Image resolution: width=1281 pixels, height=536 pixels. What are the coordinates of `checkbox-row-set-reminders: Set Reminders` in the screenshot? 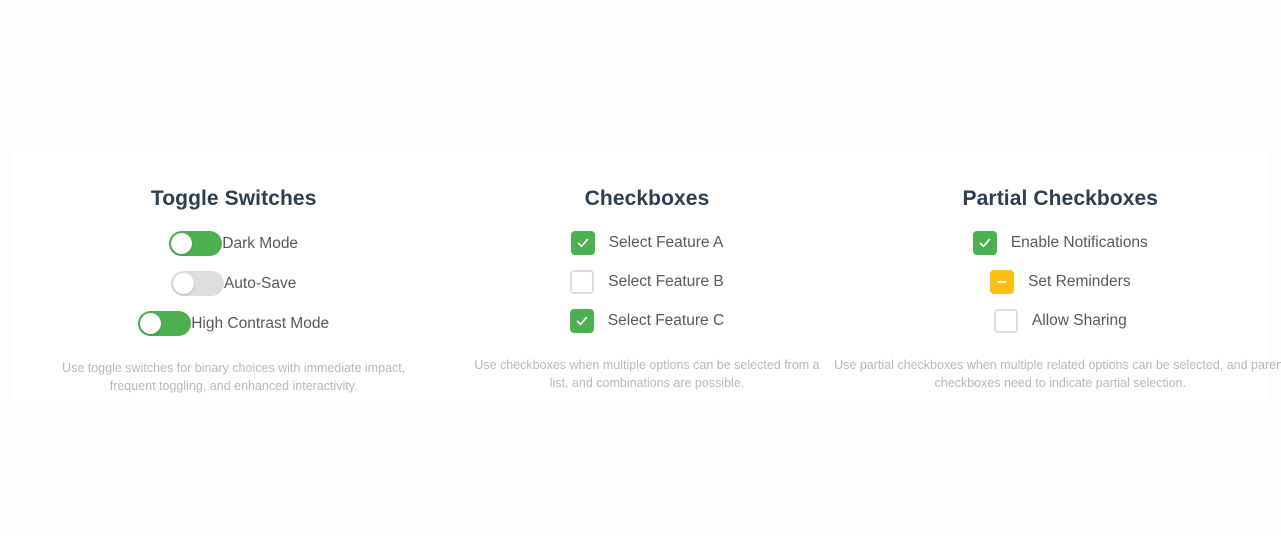 It's located at (1060, 282).